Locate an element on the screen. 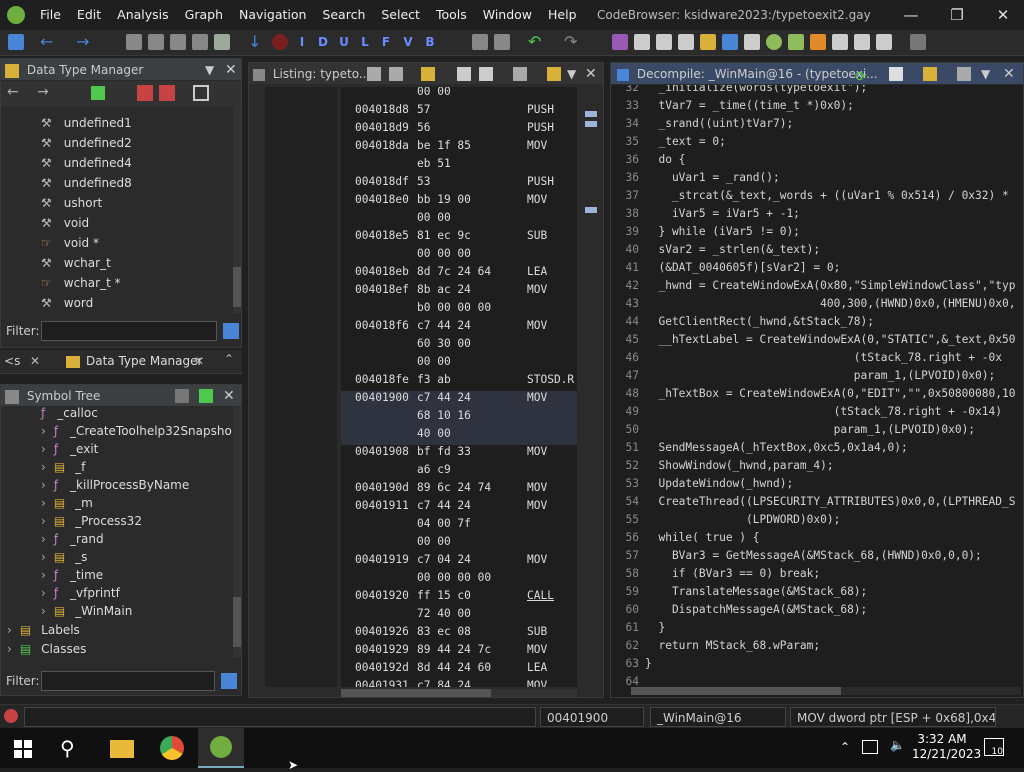  listing-row: 00 00 is located at coordinates (459, 218).